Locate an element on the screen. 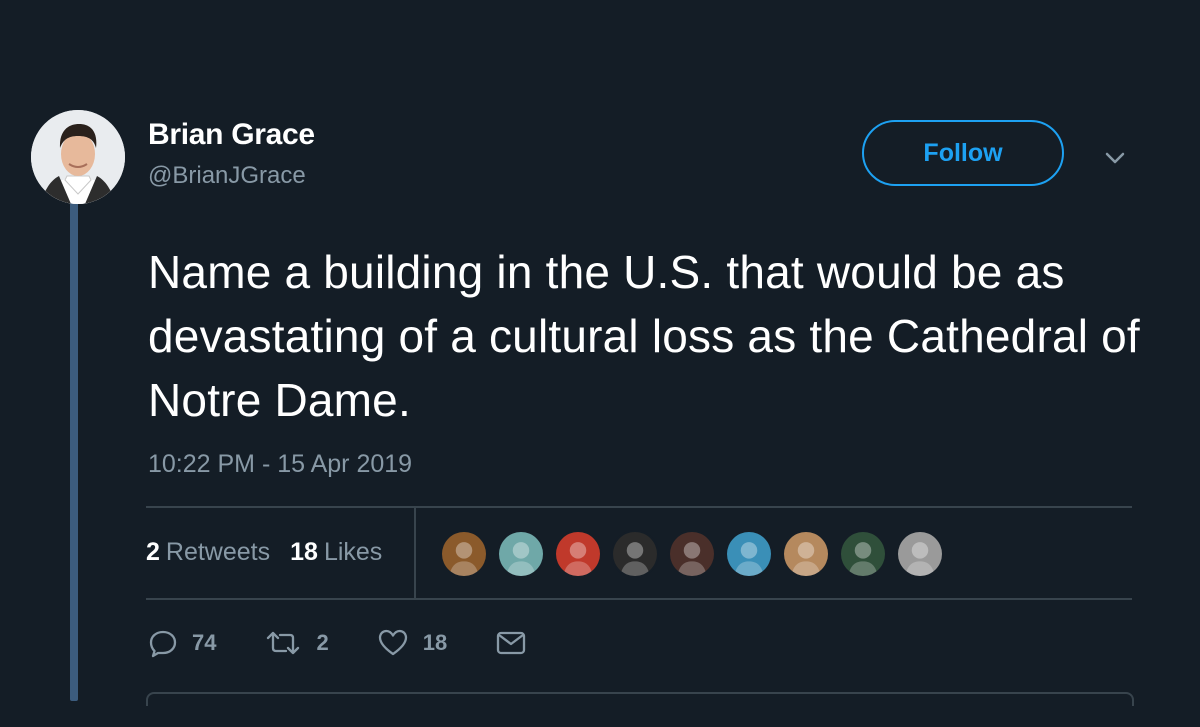 The image size is (1200, 727). reply-count: 74 is located at coordinates (204, 642).